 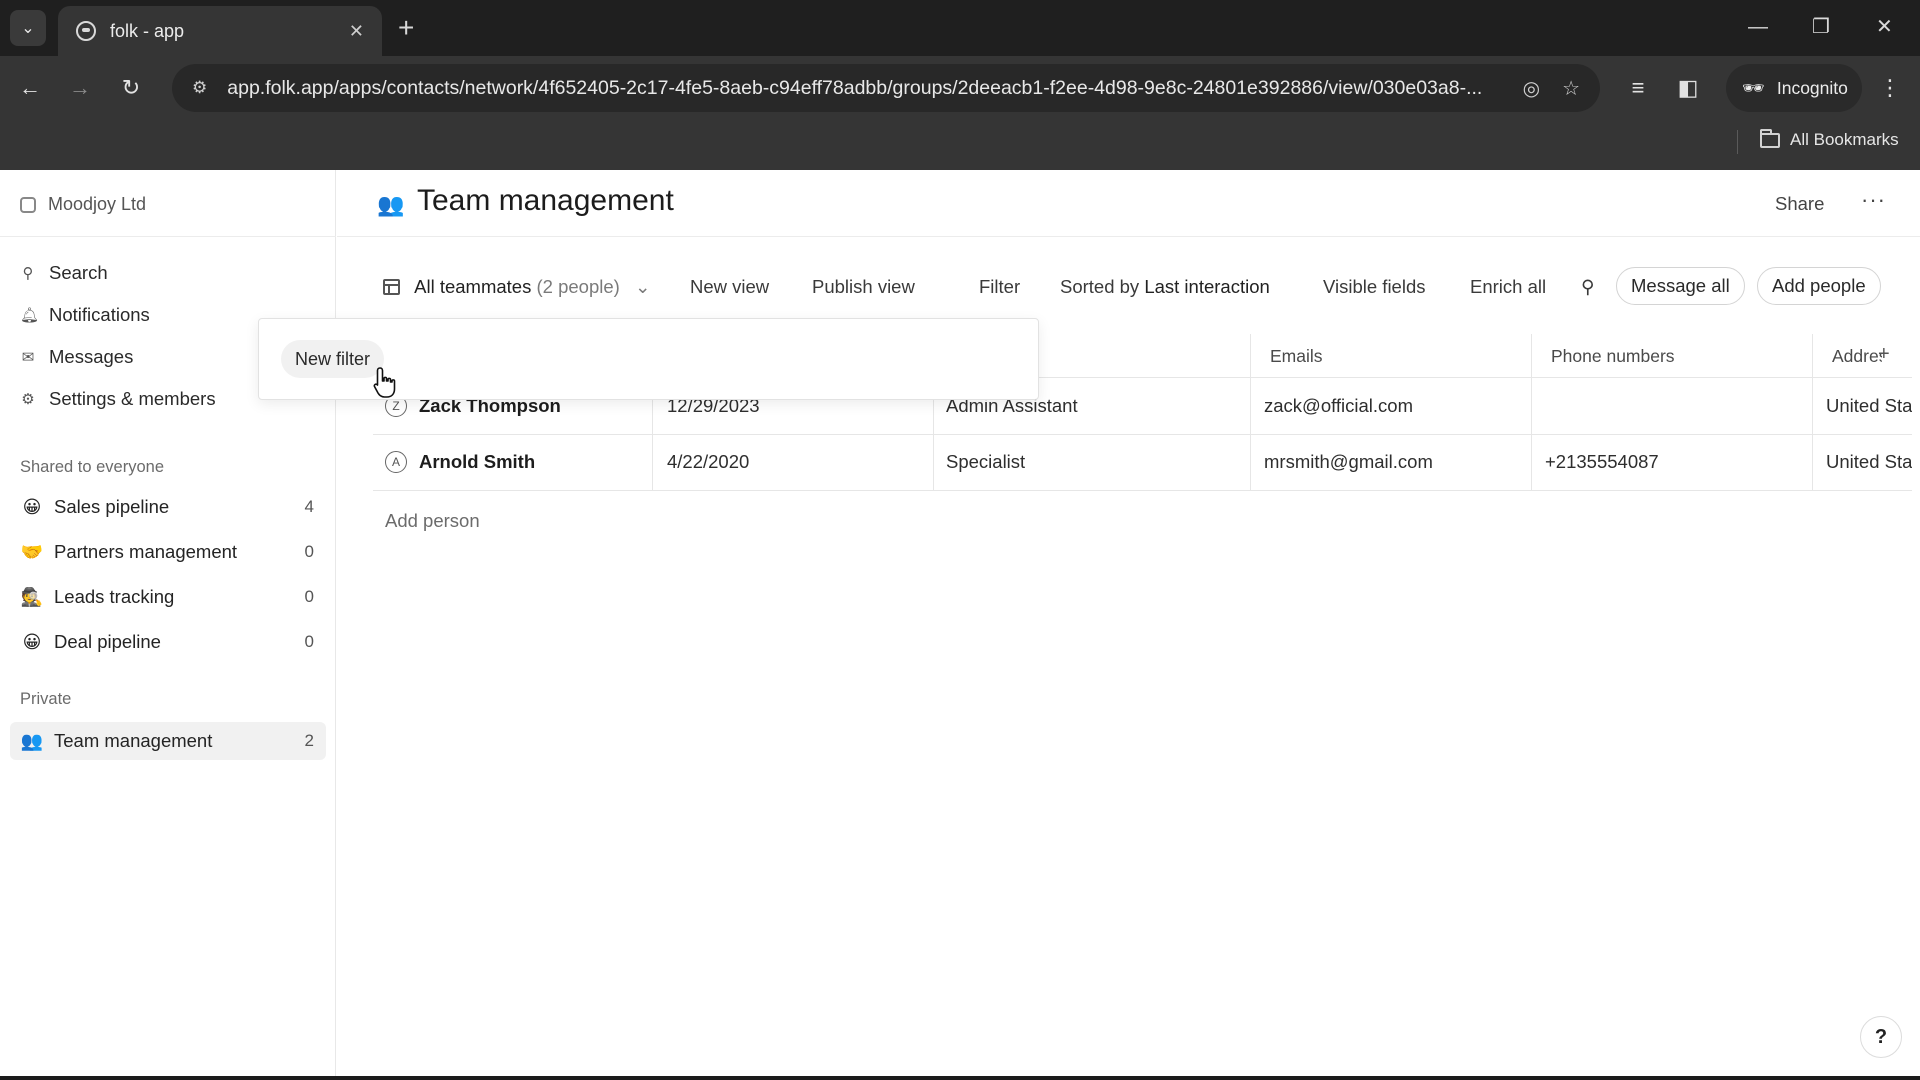 What do you see at coordinates (432, 521) in the screenshot?
I see `add-person-button: Add person` at bounding box center [432, 521].